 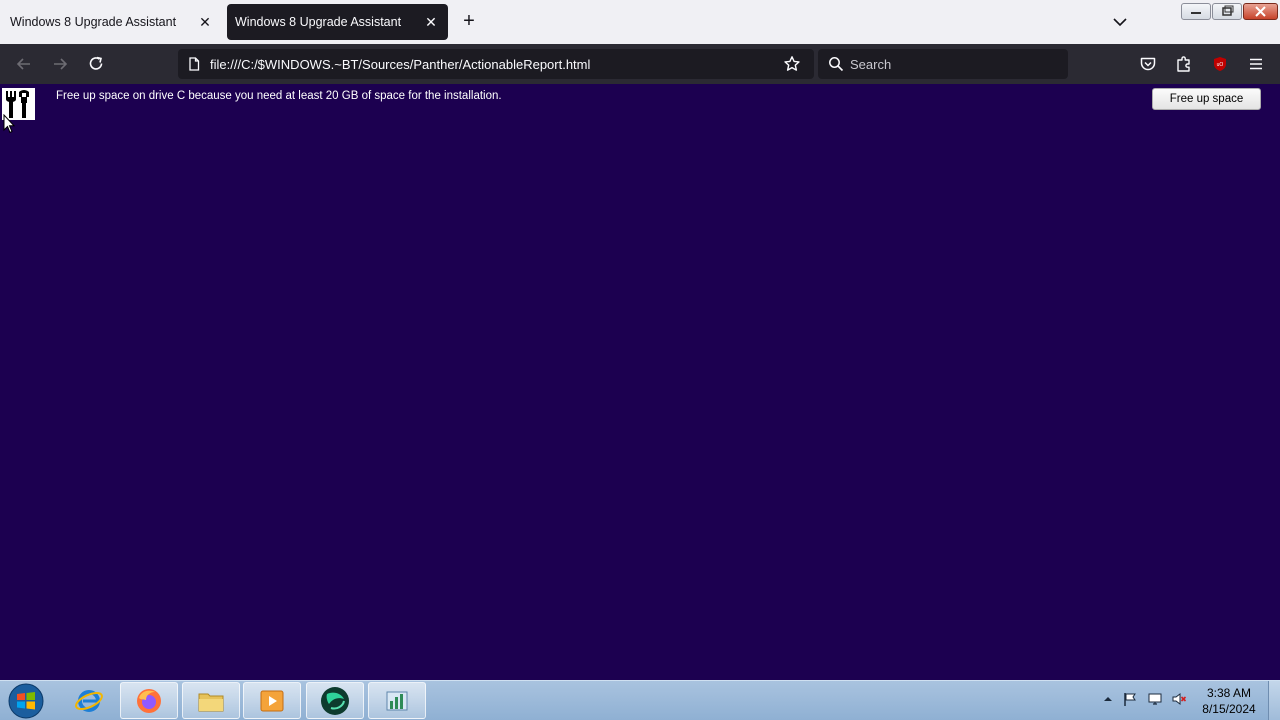 I want to click on taskbar: 3:38 AM 8/15/2024, so click(x=640, y=700).